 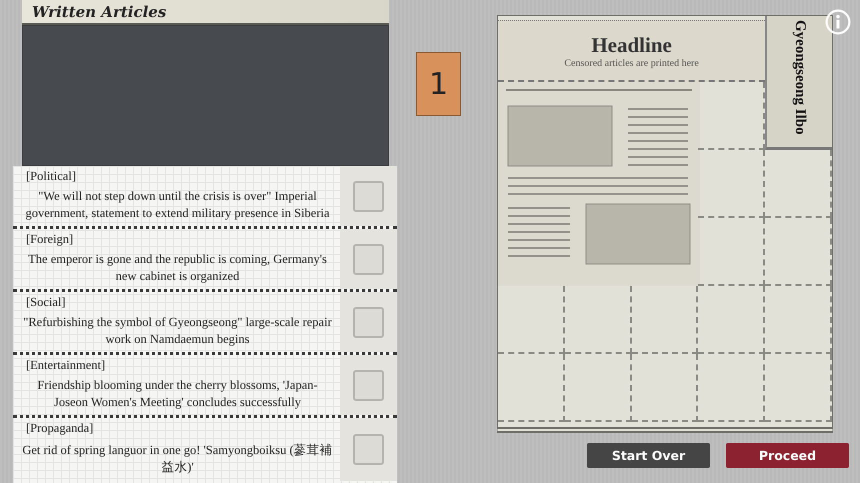 What do you see at coordinates (631, 63) in the screenshot?
I see `headline-subtitle: Censored articles are printed here` at bounding box center [631, 63].